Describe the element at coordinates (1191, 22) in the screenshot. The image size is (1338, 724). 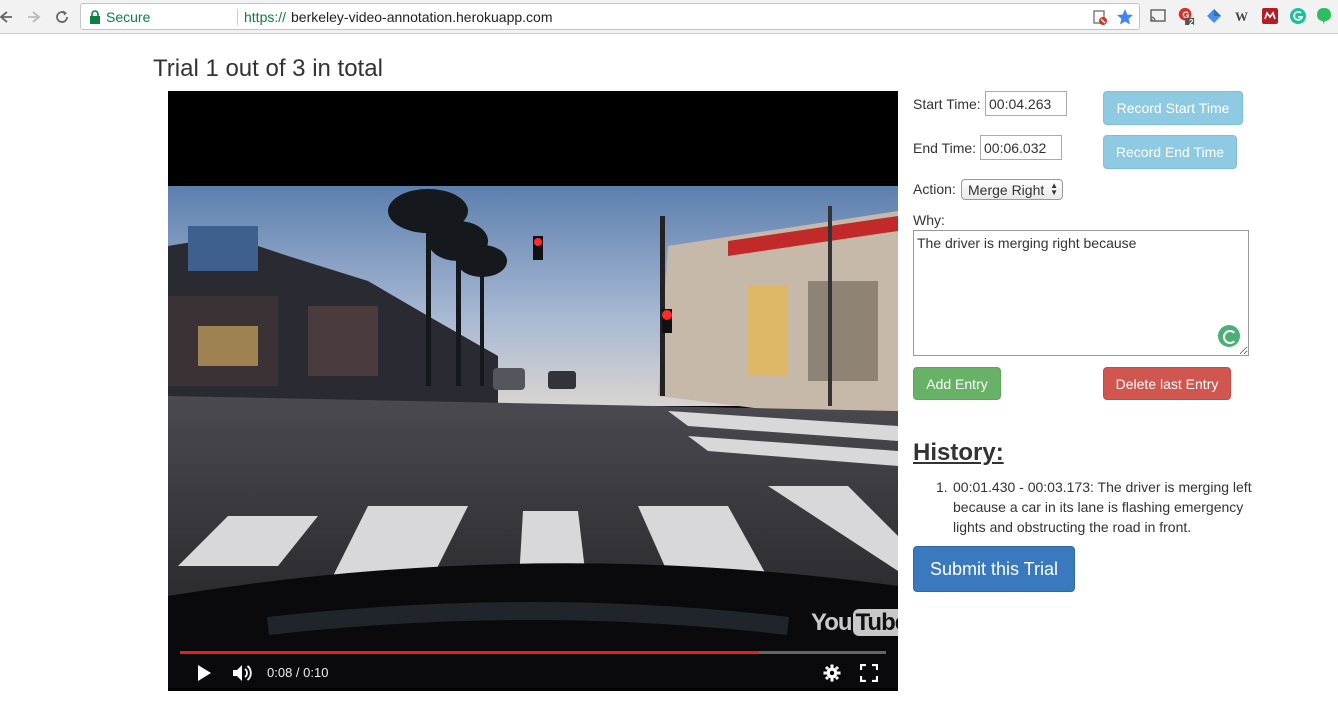
I see `extension-badge-count: 2` at that location.